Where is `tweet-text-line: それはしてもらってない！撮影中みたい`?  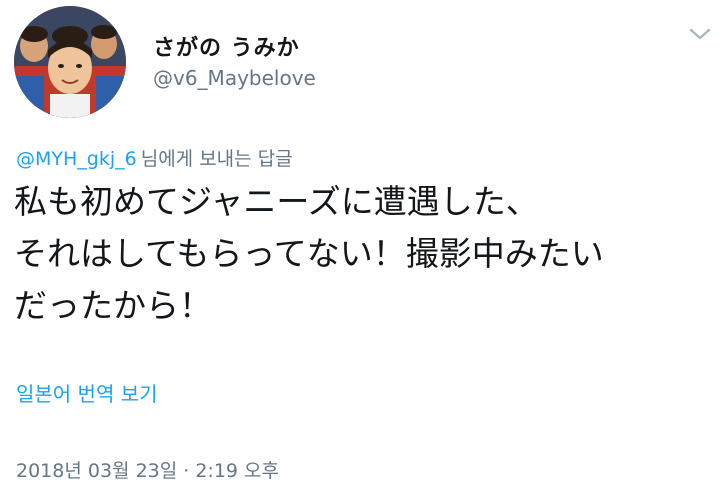
tweet-text-line: それはしてもらってない！撮影中みたい is located at coordinates (309, 253).